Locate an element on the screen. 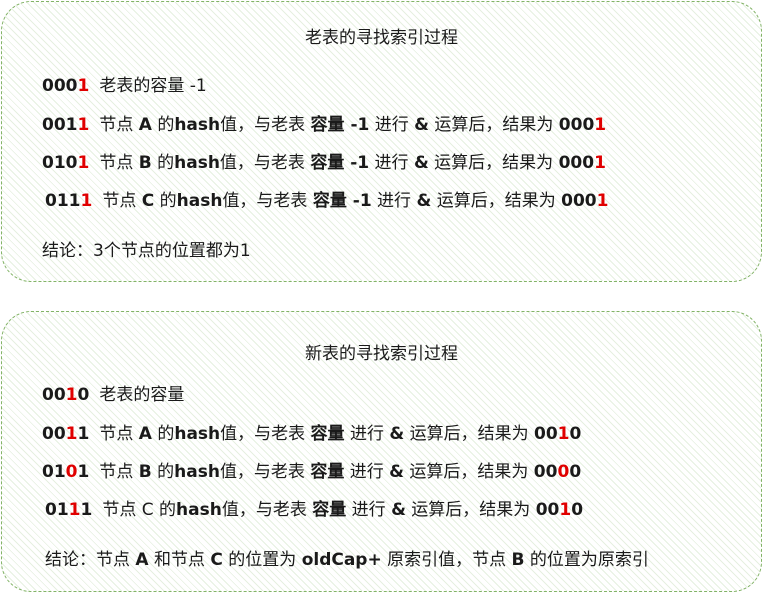  new-row-node-b: 0101 节点 B 的hash值，与老表 容量 进行 & 运算后，结果为 0000 is located at coordinates (312, 472).